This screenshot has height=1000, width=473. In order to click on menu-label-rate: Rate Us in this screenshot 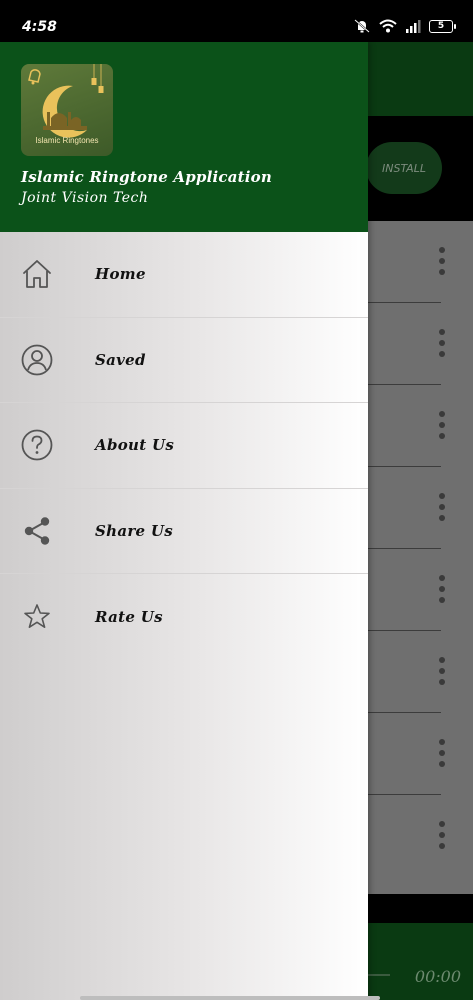, I will do `click(129, 616)`.